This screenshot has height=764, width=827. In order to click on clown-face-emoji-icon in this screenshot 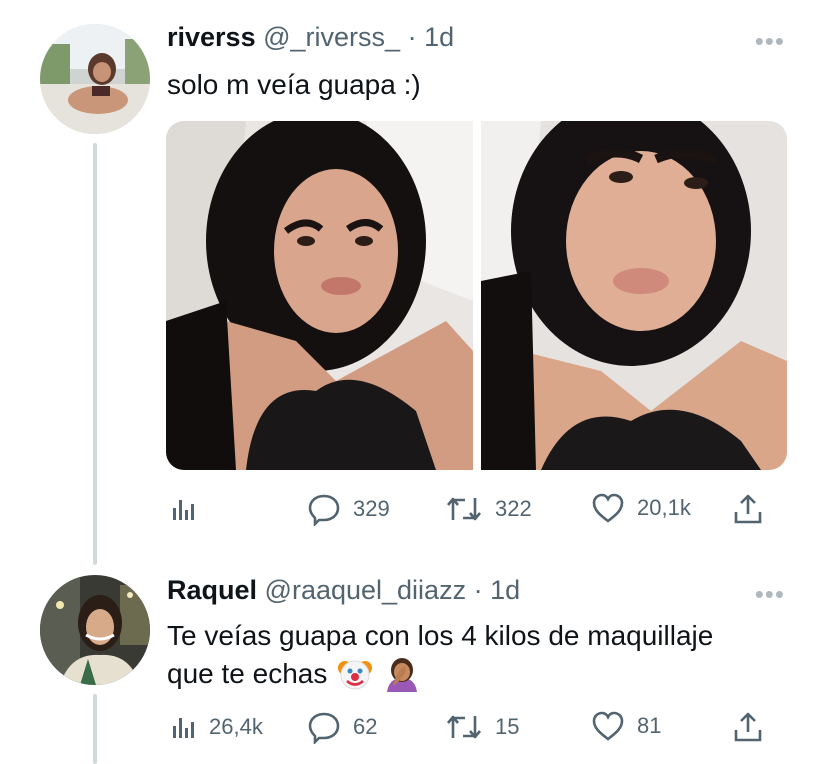, I will do `click(355, 675)`.